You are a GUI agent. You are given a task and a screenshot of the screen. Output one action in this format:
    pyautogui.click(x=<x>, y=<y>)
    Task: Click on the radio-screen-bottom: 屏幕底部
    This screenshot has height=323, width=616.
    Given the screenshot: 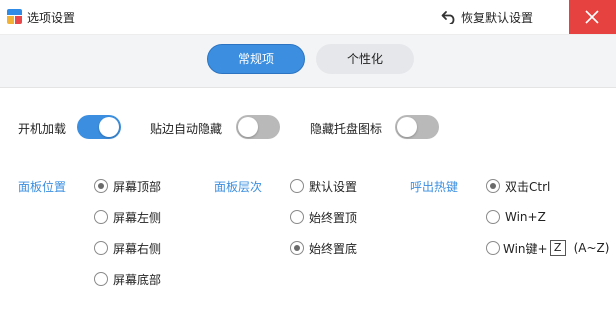 What is the action you would take?
    pyautogui.click(x=127, y=279)
    